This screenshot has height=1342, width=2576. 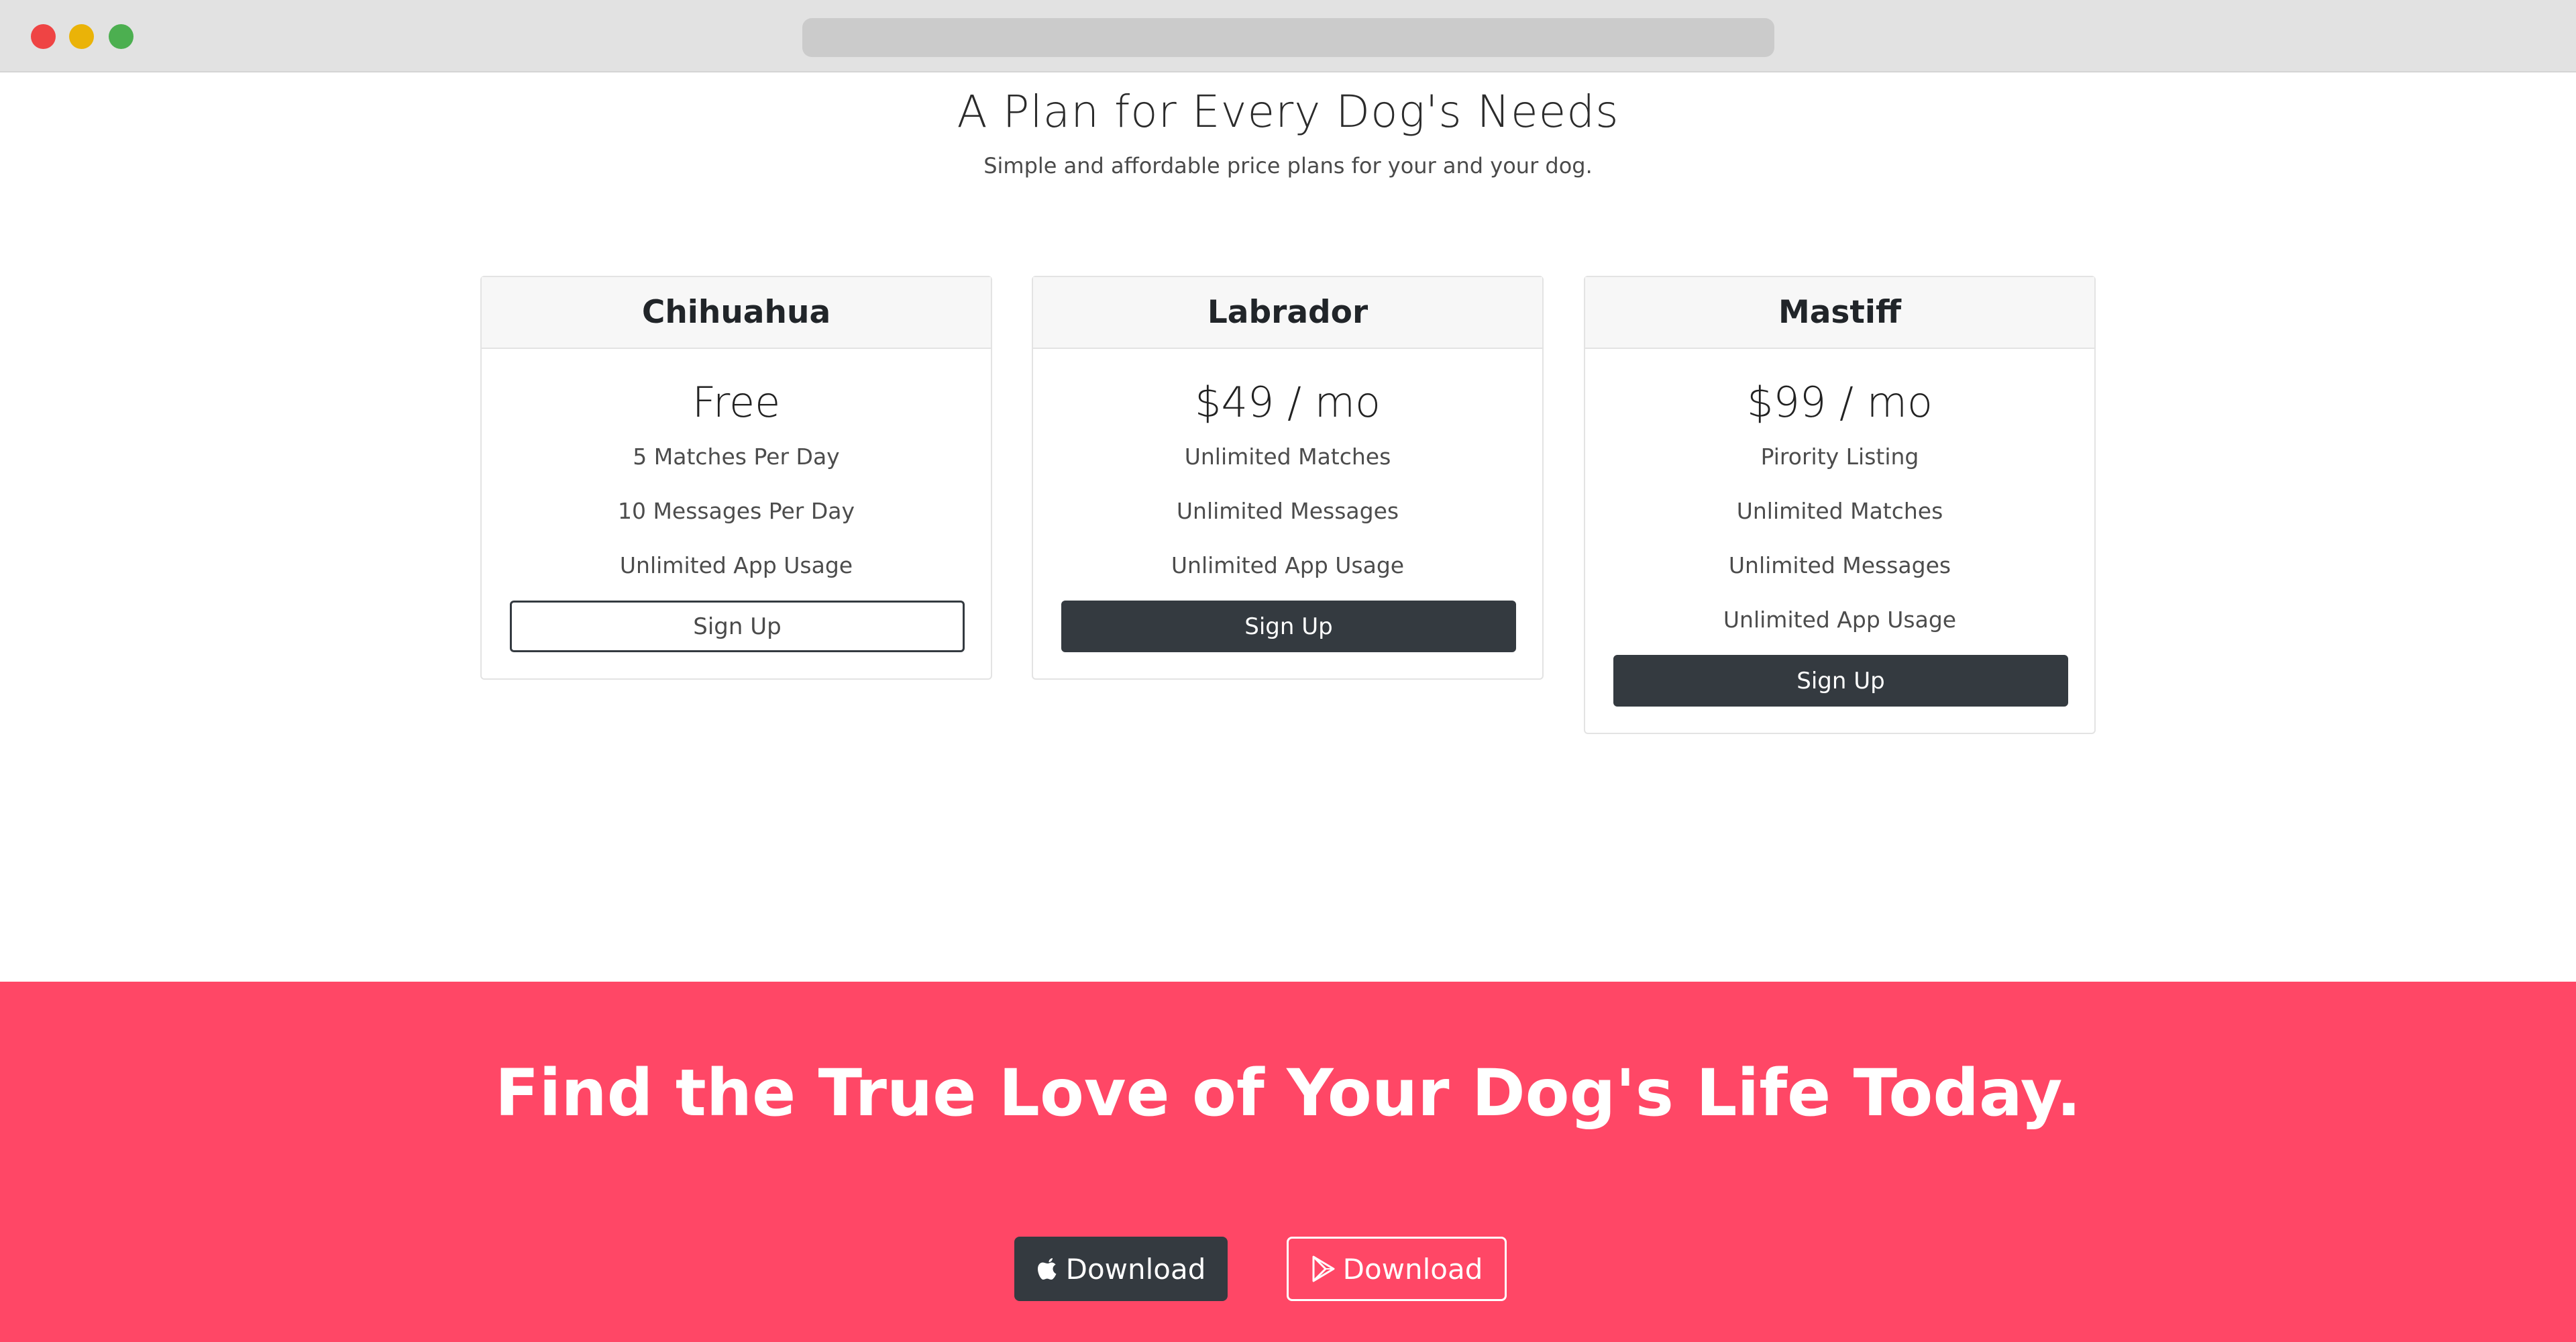 I want to click on plan-name: Mastiff, so click(x=1839, y=313).